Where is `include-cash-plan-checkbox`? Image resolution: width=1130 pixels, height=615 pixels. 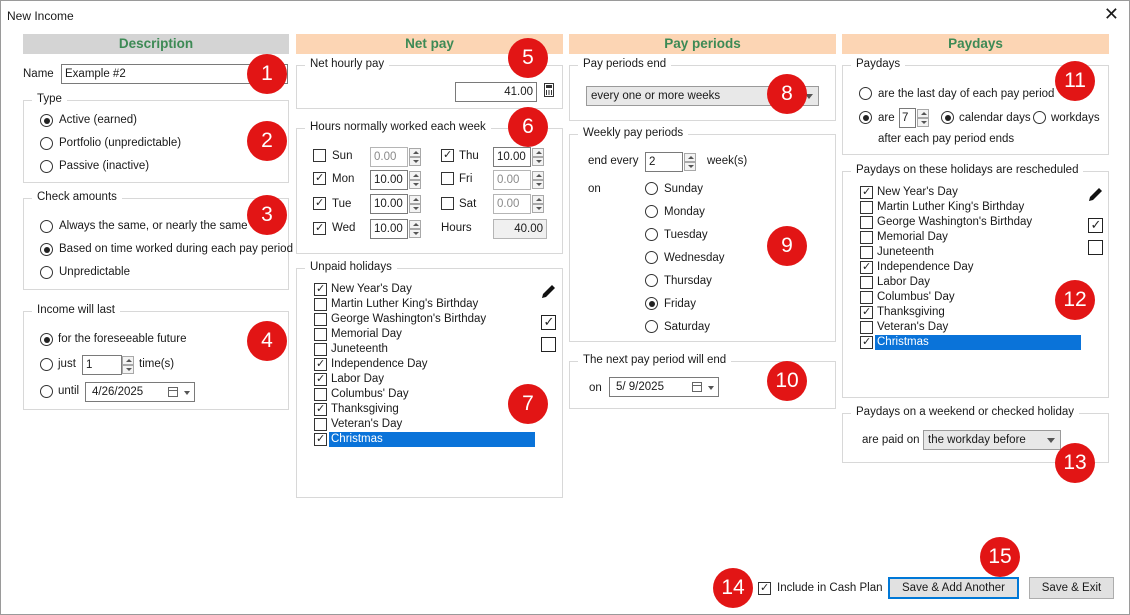 include-cash-plan-checkbox is located at coordinates (764, 588).